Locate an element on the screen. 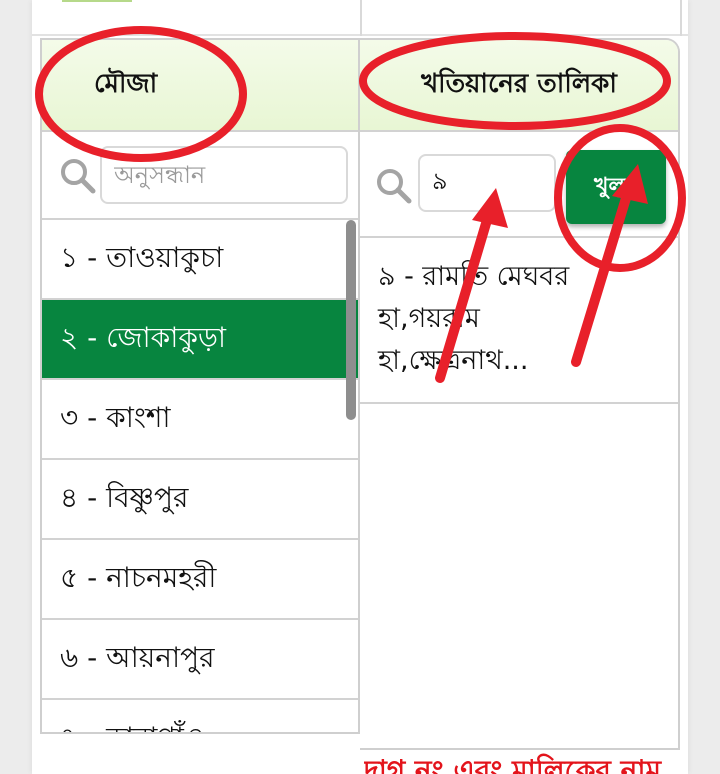 Image resolution: width=720 pixels, height=774 pixels. mouza-item: ১ - তাওয়াকুচা is located at coordinates (200, 260).